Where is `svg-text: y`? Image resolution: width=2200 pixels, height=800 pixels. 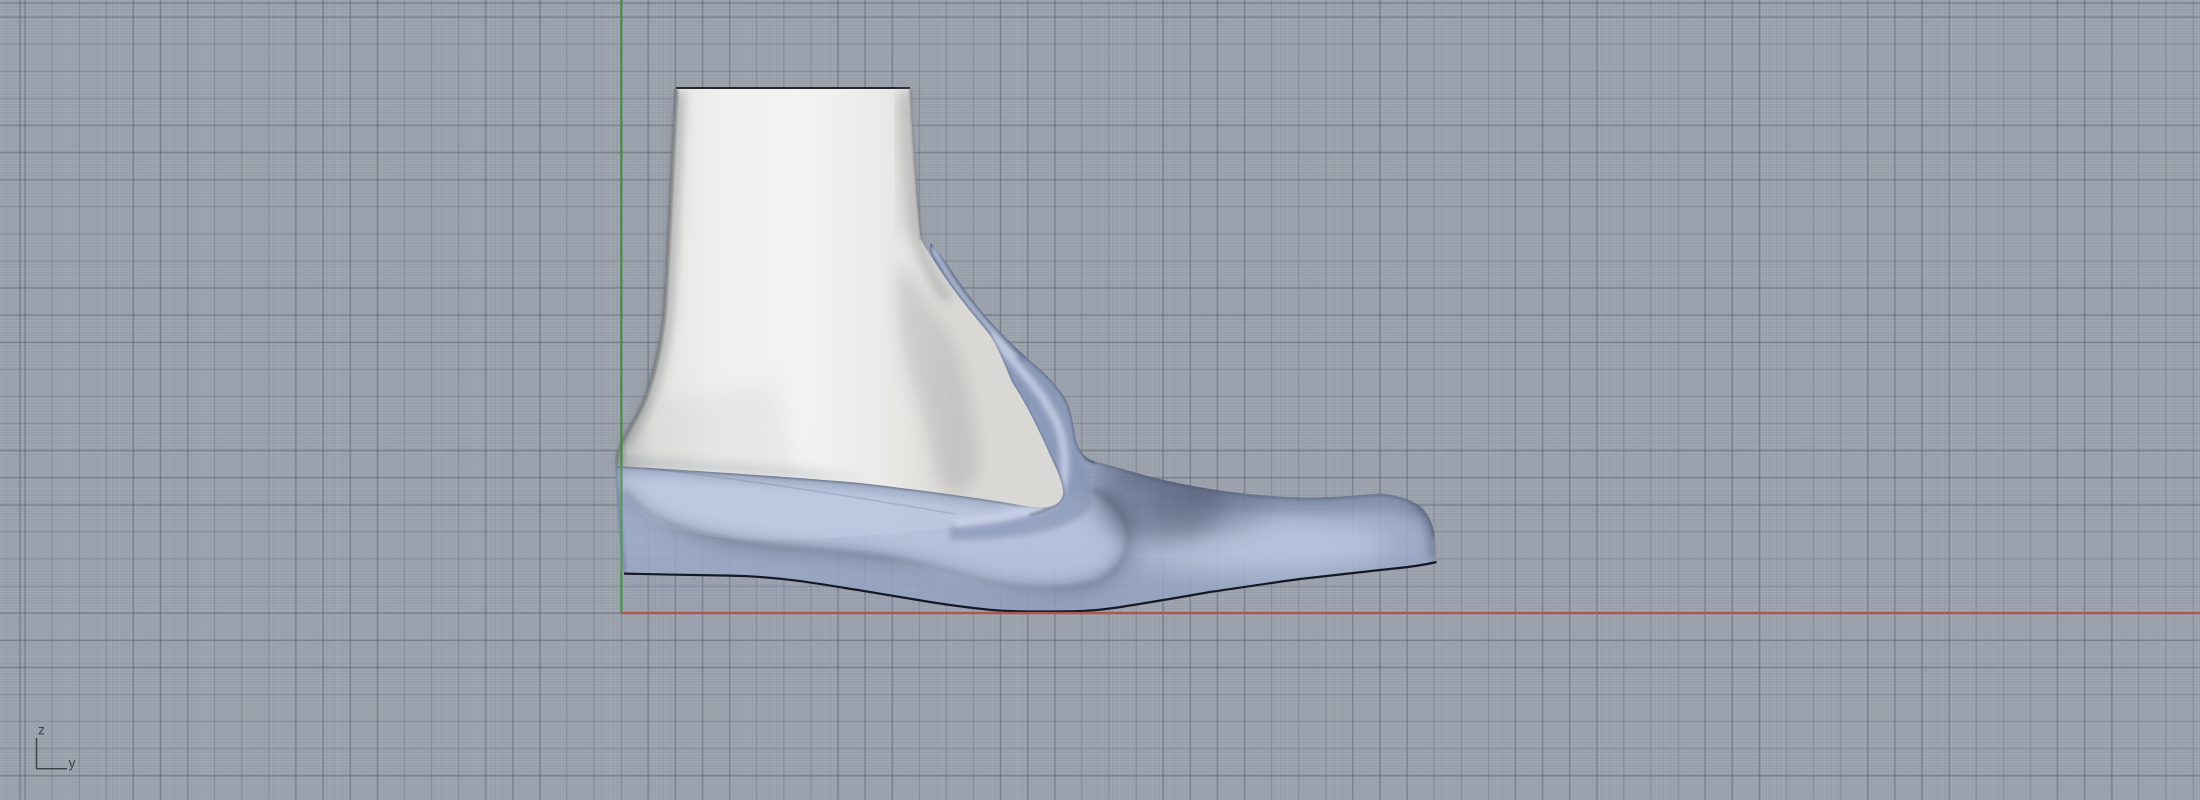 svg-text: y is located at coordinates (72, 763).